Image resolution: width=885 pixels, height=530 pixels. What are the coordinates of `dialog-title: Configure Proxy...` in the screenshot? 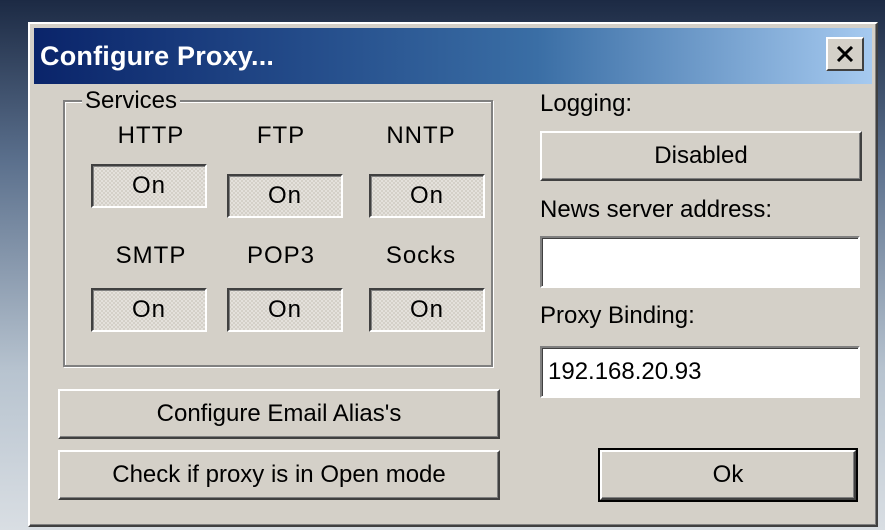 It's located at (157, 55).